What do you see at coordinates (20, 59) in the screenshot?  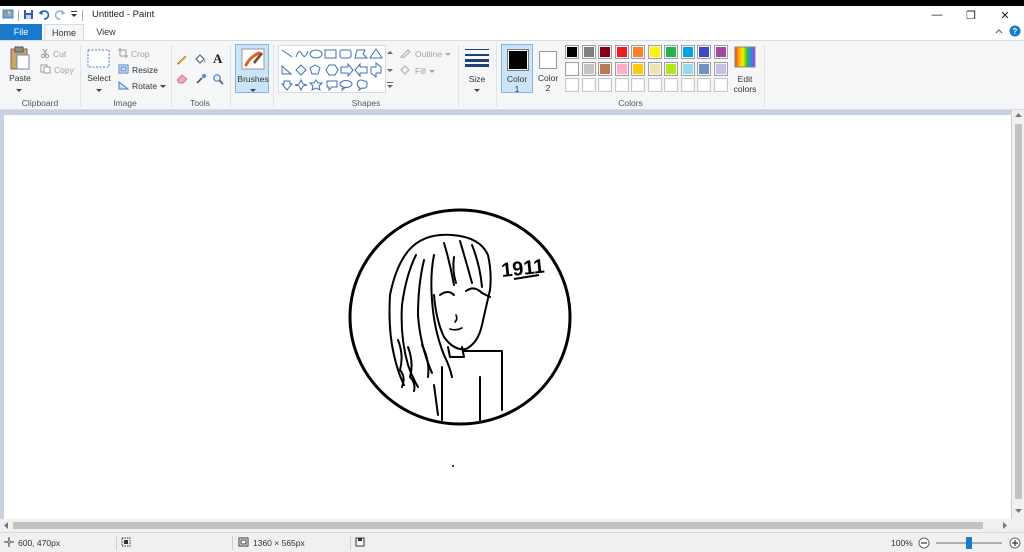 I see `paste-icon` at bounding box center [20, 59].